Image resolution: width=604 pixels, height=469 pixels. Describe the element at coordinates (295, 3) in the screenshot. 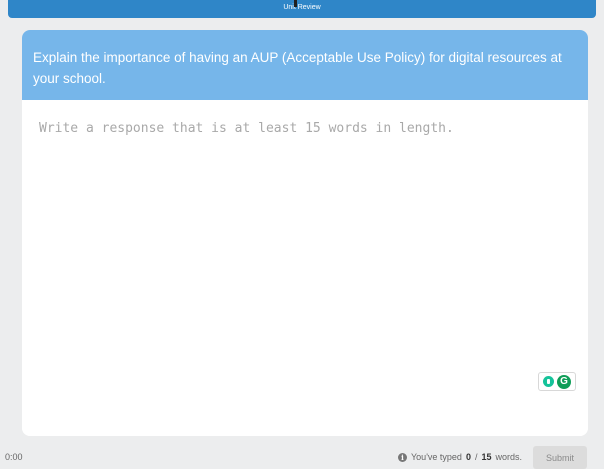

I see `header-notch` at that location.